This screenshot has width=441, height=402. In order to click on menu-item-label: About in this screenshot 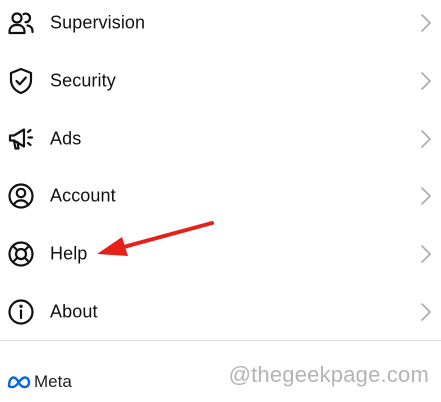, I will do `click(74, 311)`.